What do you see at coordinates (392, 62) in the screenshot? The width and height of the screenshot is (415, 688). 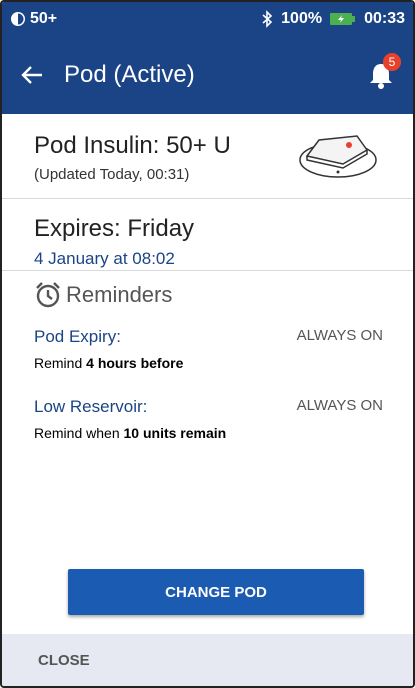 I see `notification-badge: 5` at bounding box center [392, 62].